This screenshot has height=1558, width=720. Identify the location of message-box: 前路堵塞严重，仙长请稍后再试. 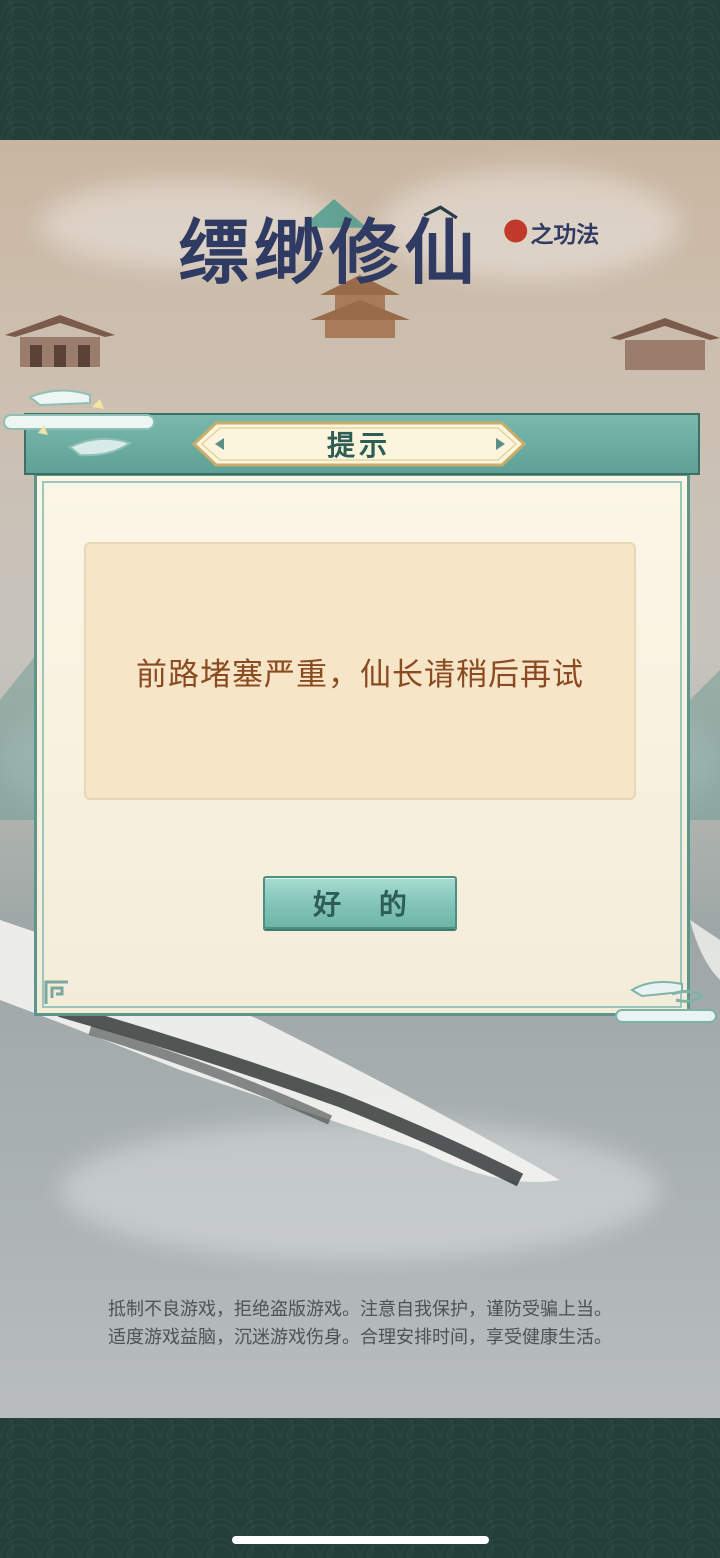
(360, 671).